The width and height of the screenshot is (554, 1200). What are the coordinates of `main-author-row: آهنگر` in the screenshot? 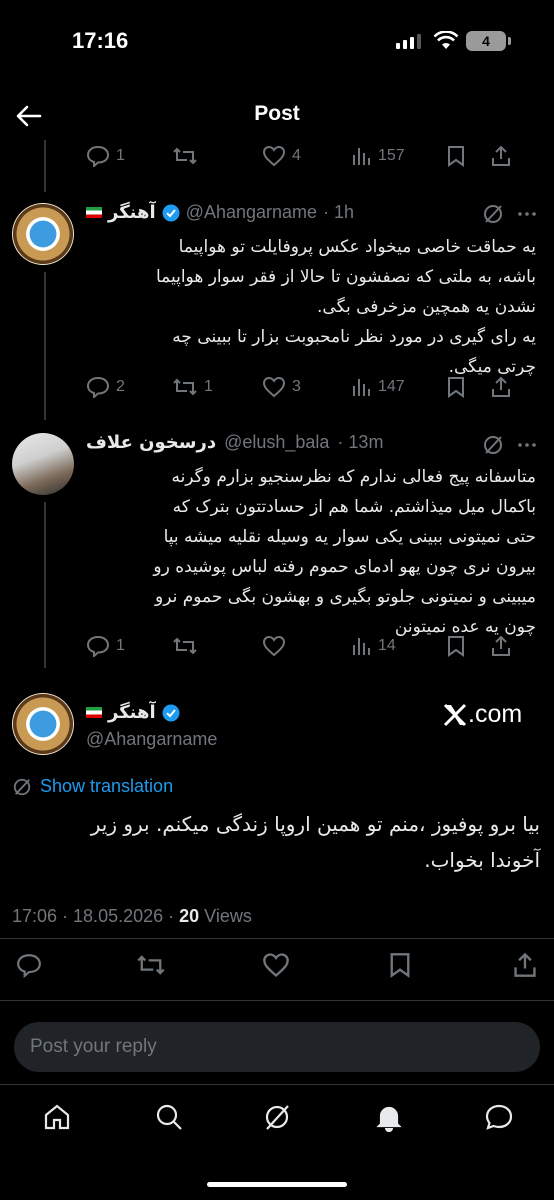 It's located at (133, 712).